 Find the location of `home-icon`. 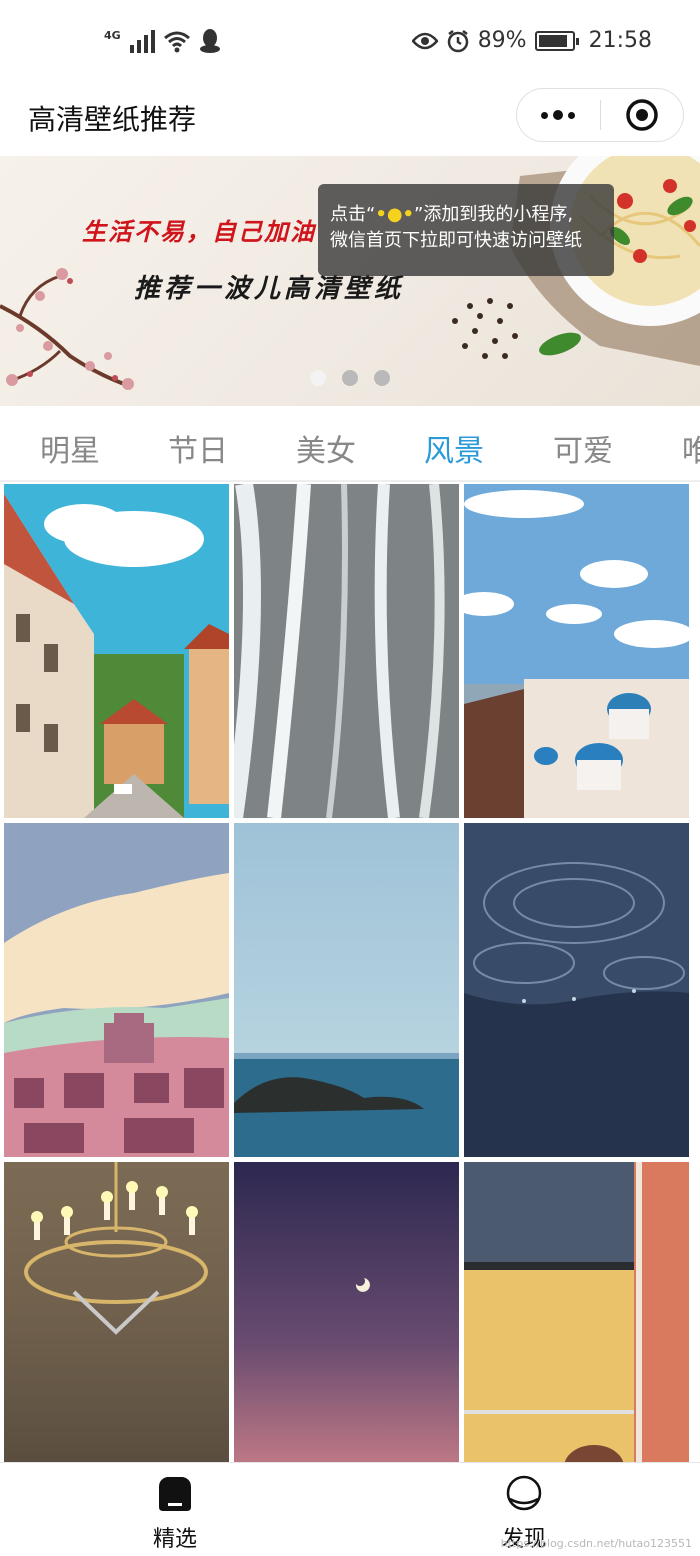

home-icon is located at coordinates (175, 1494).